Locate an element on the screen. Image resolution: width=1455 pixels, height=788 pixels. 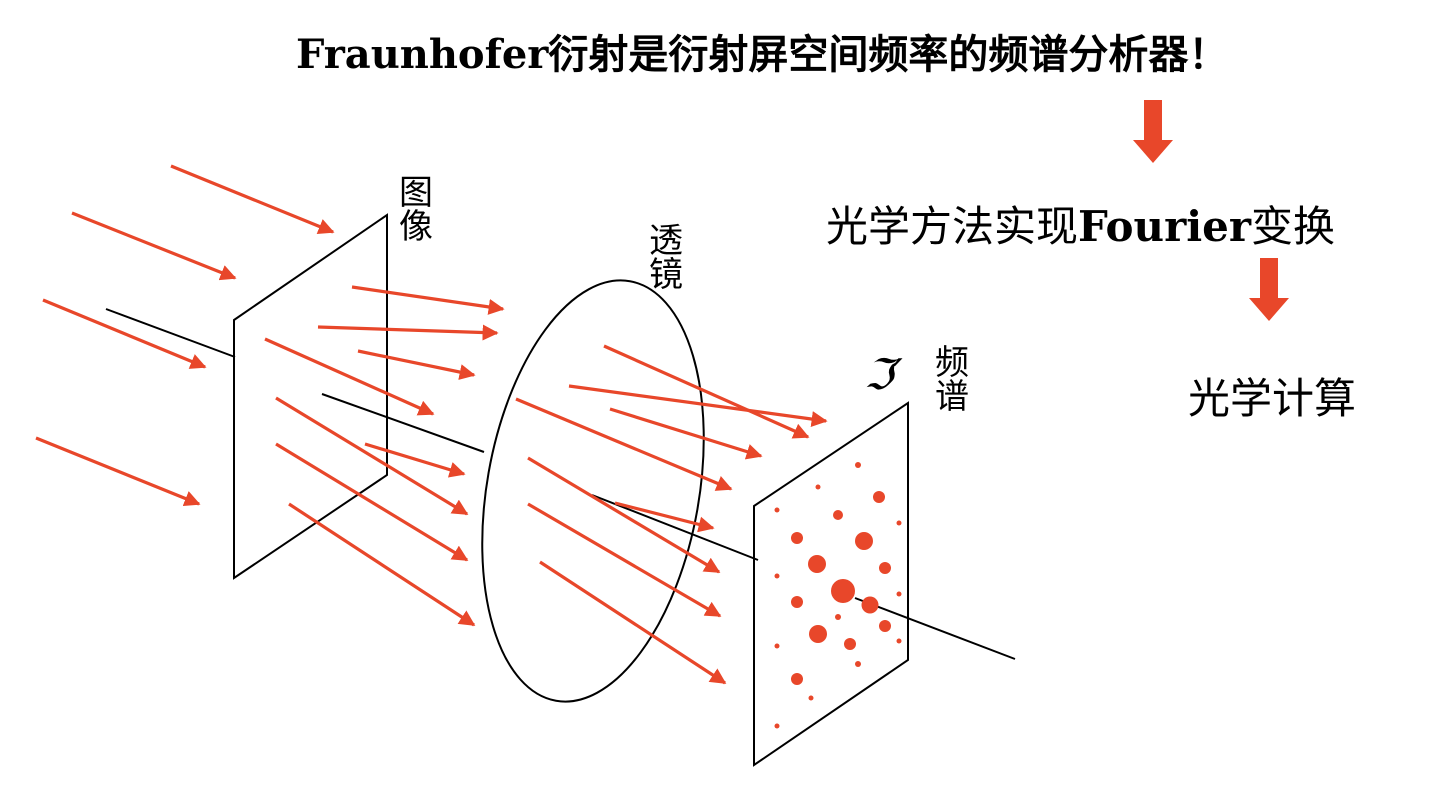
image-plane is located at coordinates (310, 396).